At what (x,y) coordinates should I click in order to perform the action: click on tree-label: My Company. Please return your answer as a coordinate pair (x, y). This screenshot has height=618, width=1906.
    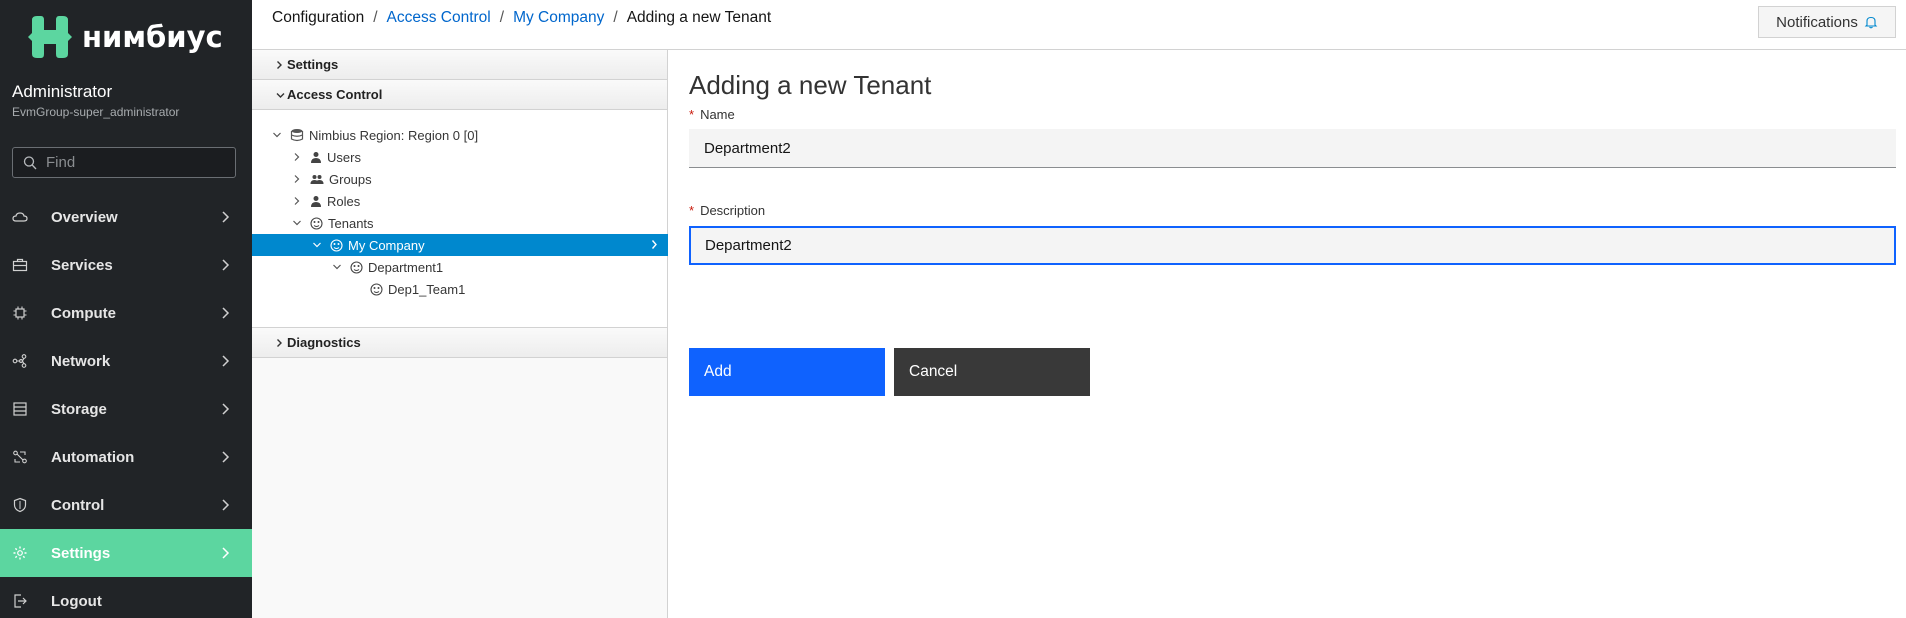
    Looking at the image, I should click on (386, 245).